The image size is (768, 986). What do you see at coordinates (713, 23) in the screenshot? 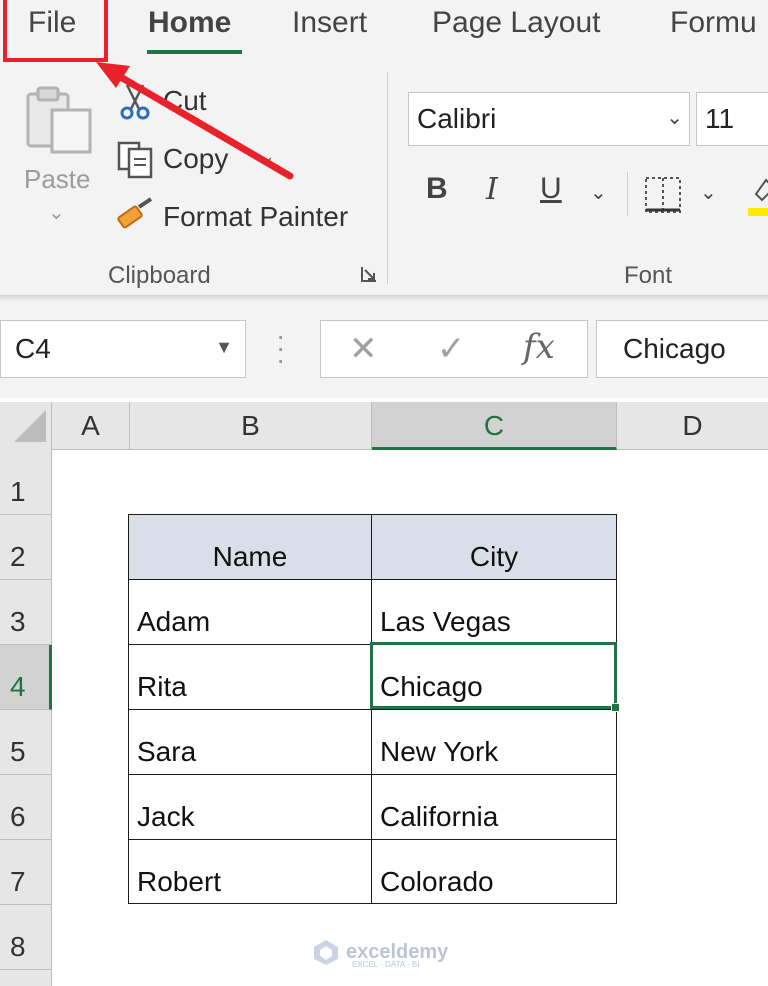
I see `tab-formulas: Formu` at bounding box center [713, 23].